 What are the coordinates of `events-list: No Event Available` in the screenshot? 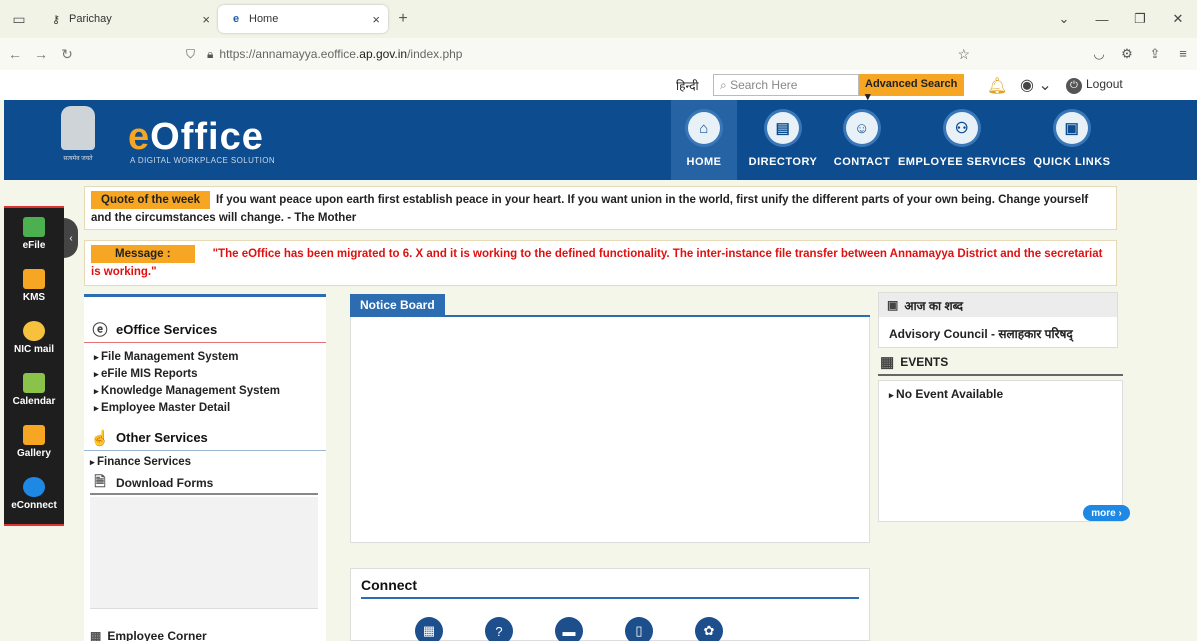 It's located at (1000, 451).